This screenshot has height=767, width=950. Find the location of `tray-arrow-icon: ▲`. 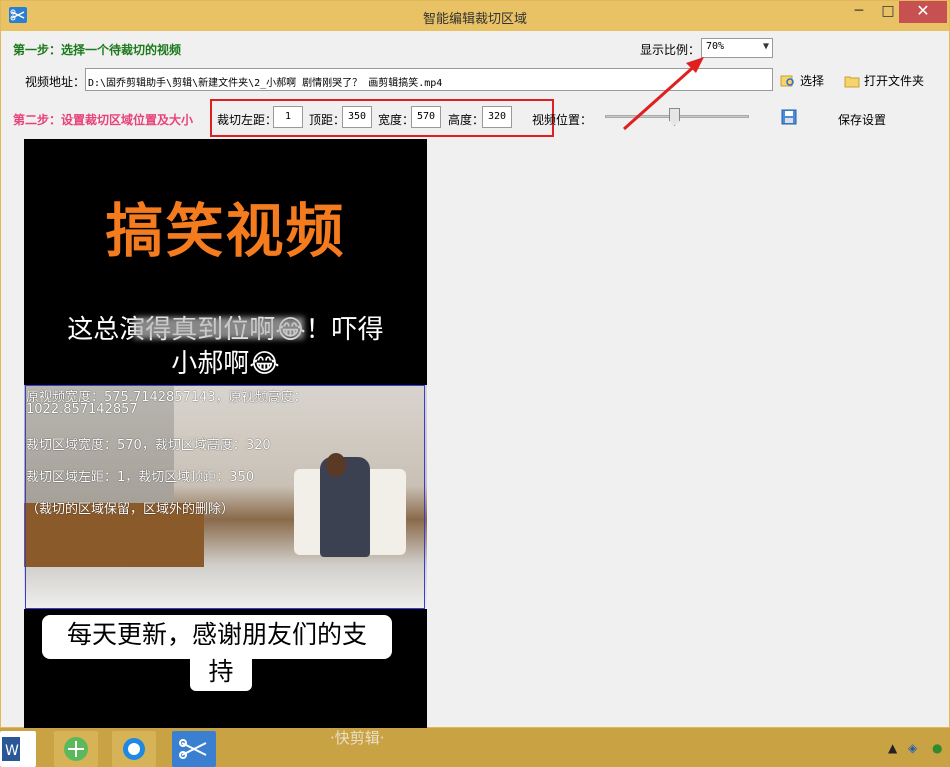

tray-arrow-icon: ▲ is located at coordinates (892, 748).